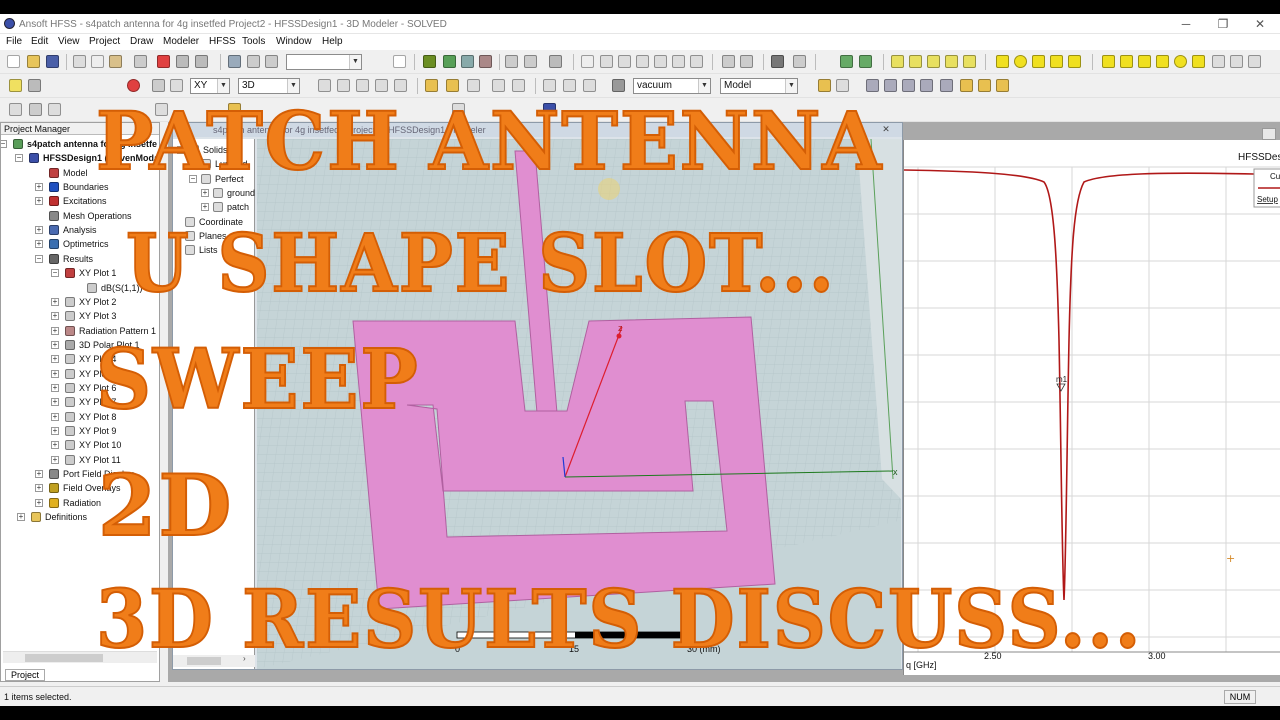 The width and height of the screenshot is (1280, 720). I want to click on mode-combo: Model ▼, so click(759, 86).